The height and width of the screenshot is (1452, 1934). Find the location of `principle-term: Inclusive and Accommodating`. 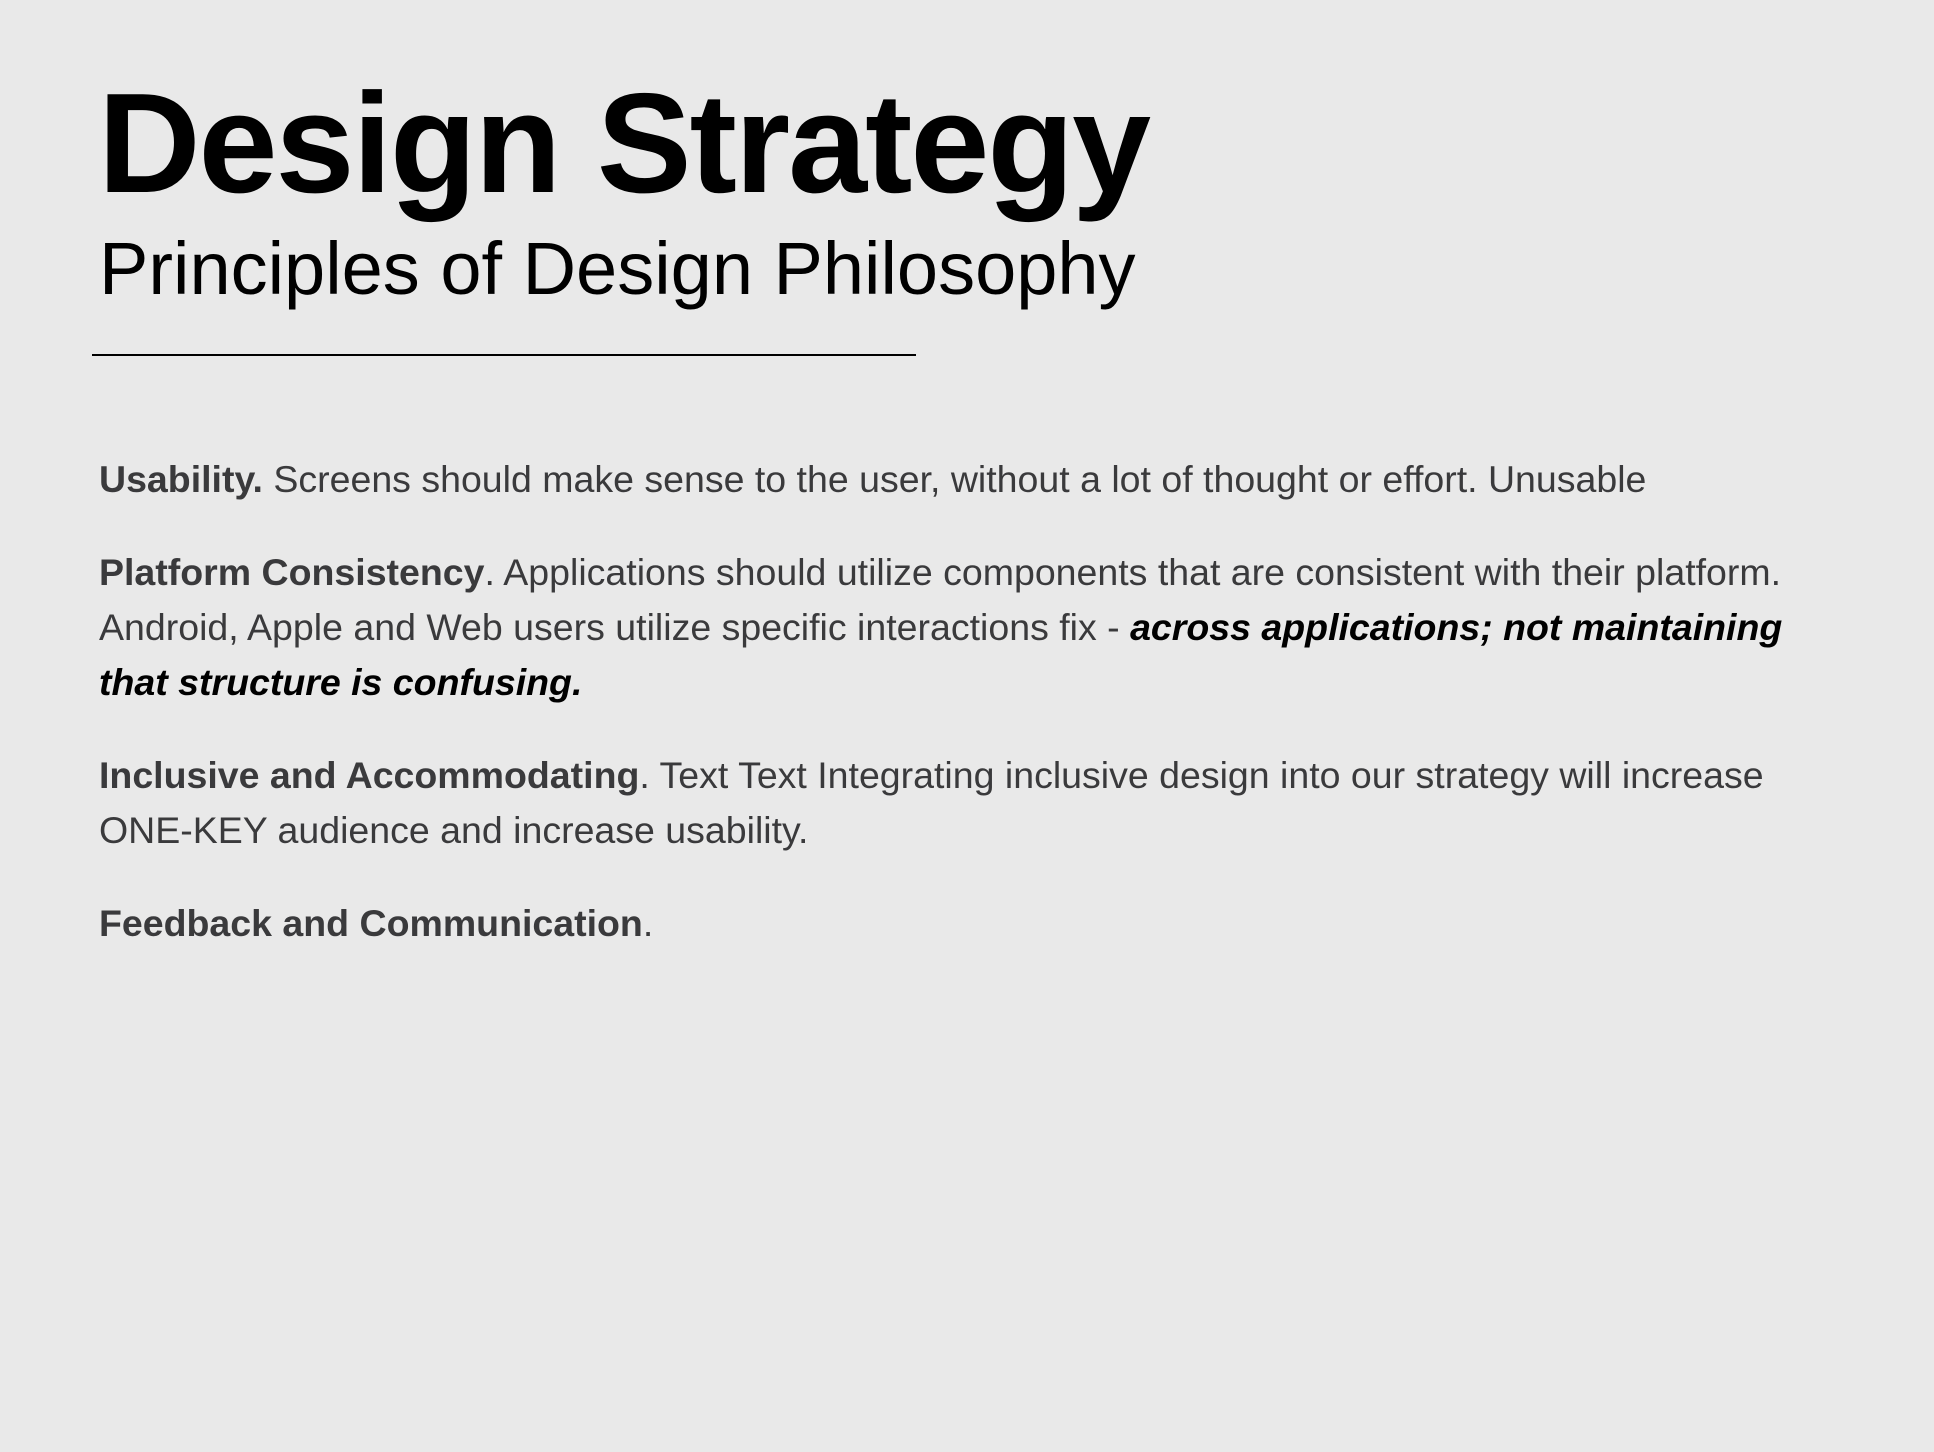

principle-term: Inclusive and Accommodating is located at coordinates (369, 775).